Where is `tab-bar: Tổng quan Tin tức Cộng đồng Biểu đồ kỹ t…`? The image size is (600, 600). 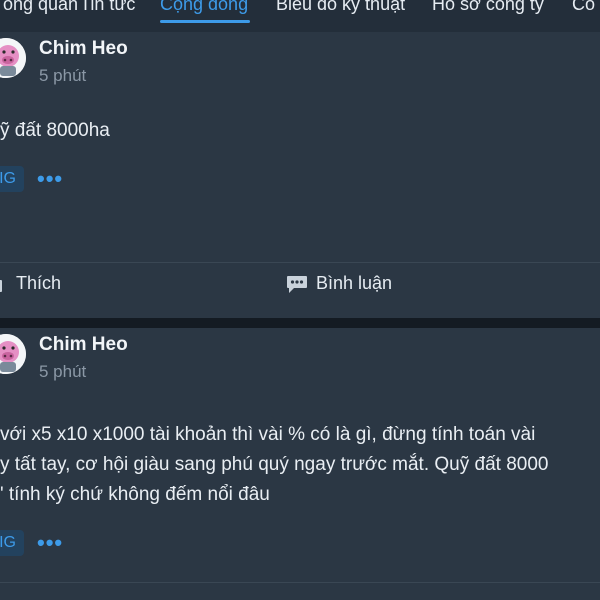 tab-bar: Tổng quan Tin tức Cộng đồng Biểu đồ kỹ t… is located at coordinates (300, 16).